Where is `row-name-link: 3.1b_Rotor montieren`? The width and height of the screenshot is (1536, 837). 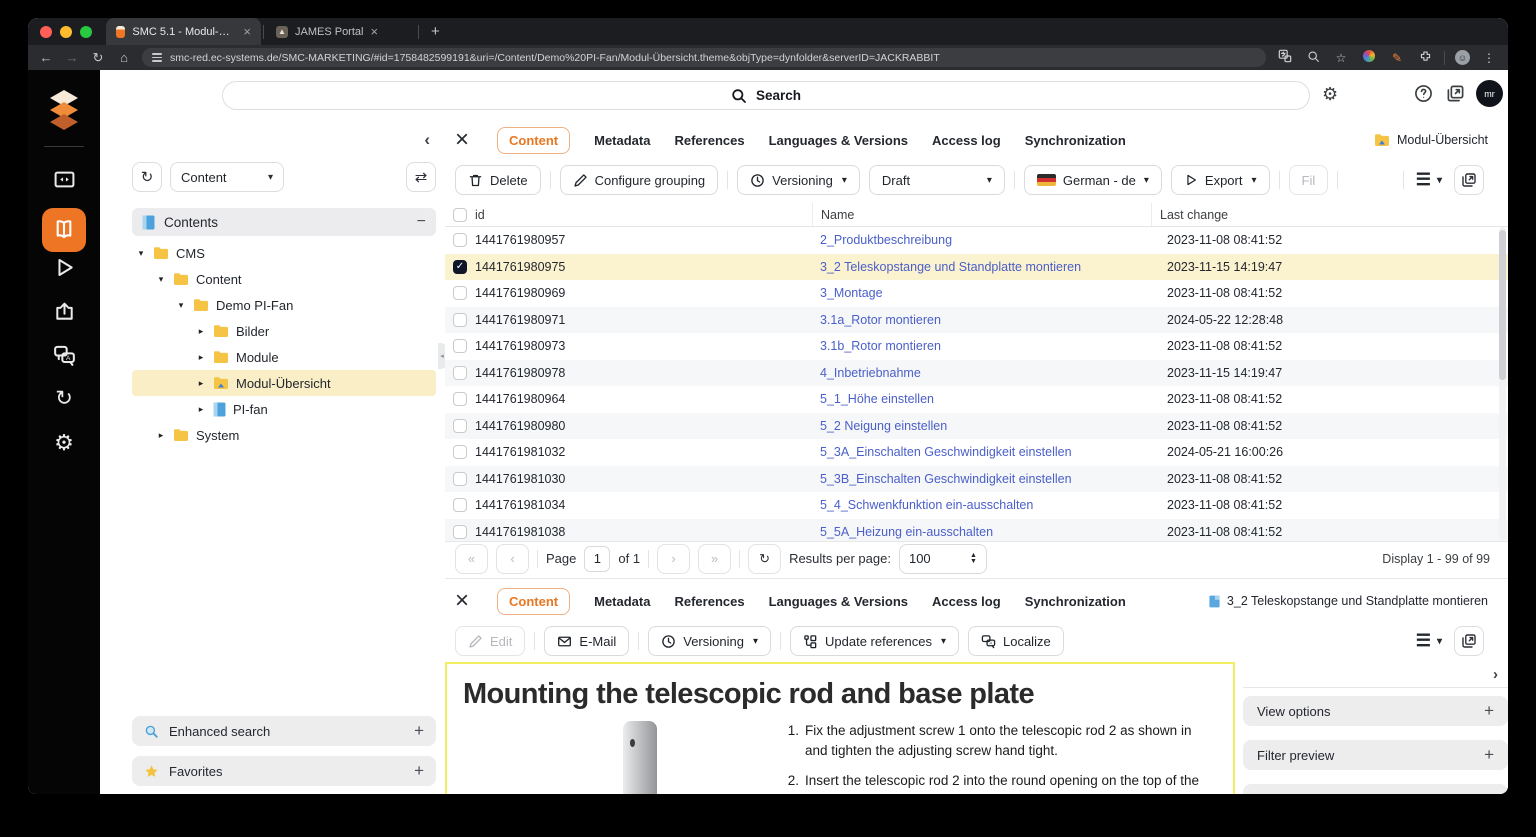
row-name-link: 3.1b_Rotor montieren is located at coordinates (993, 346).